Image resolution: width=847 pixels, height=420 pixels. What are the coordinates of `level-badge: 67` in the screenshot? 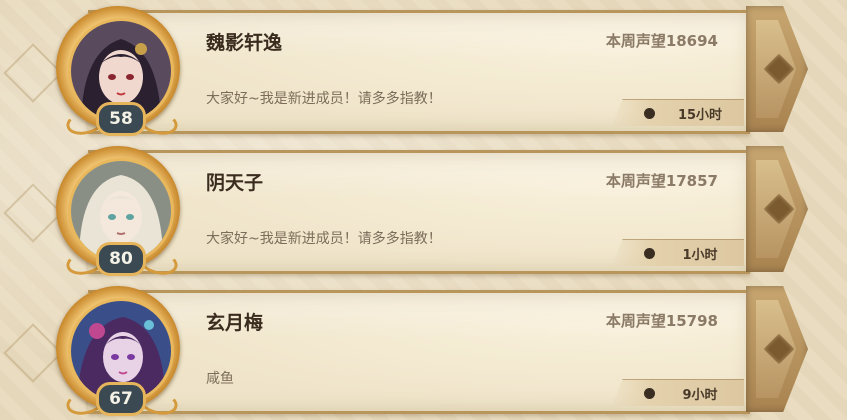 It's located at (121, 399).